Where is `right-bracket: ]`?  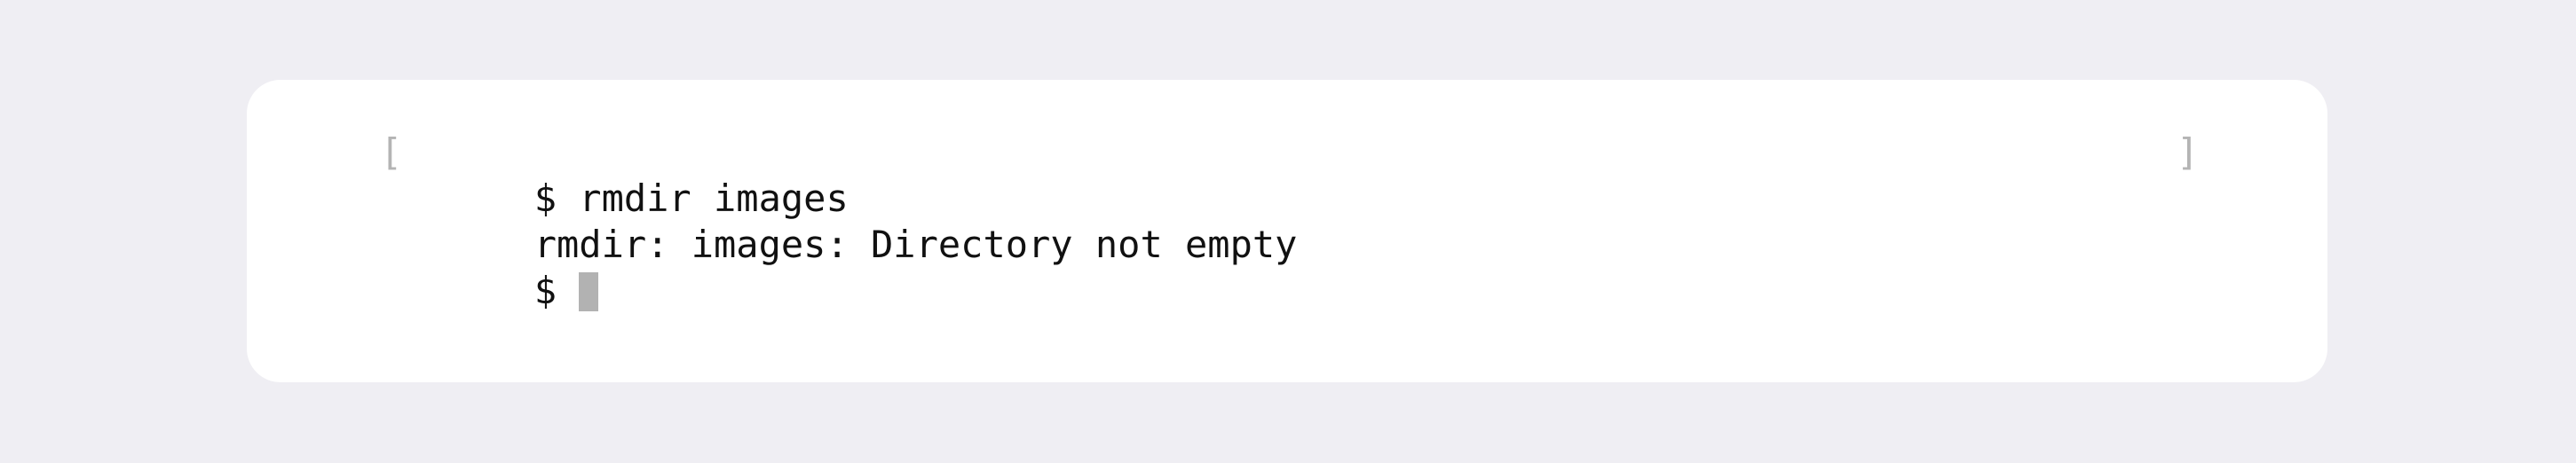 right-bracket: ] is located at coordinates (2188, 152).